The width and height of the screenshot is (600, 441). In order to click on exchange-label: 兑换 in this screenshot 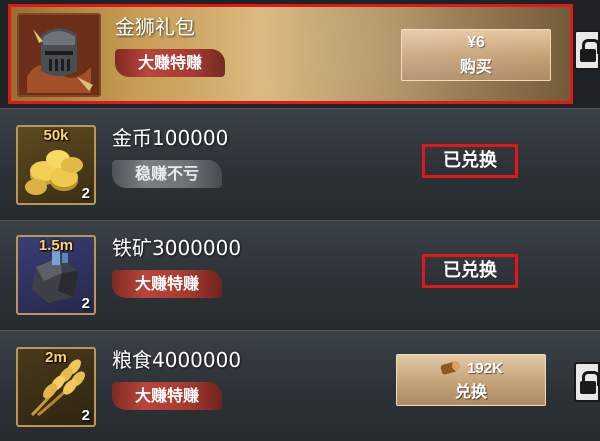, I will do `click(470, 391)`.